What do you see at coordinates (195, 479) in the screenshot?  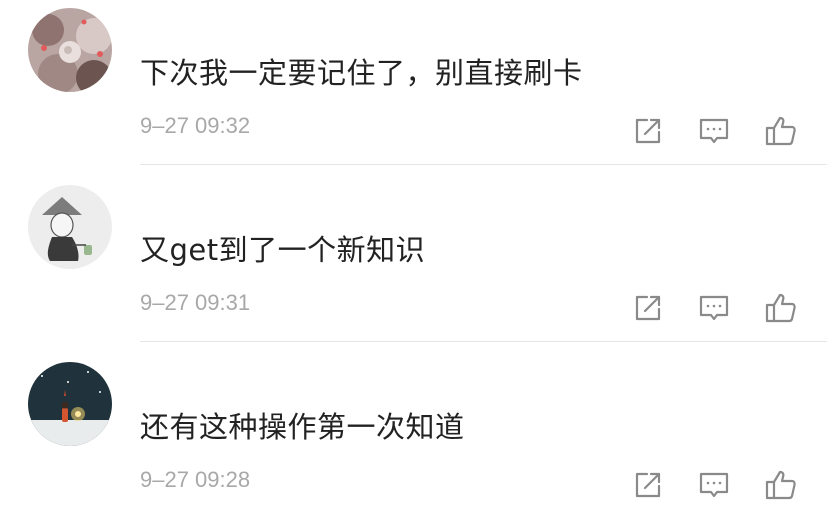 I see `comment-timestamp: 9–27 09:28` at bounding box center [195, 479].